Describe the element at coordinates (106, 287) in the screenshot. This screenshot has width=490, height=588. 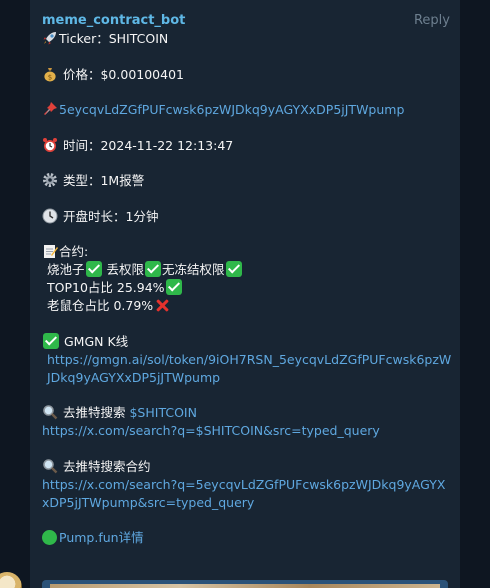
I see `top10-text: TOP10占比 25.94%` at that location.